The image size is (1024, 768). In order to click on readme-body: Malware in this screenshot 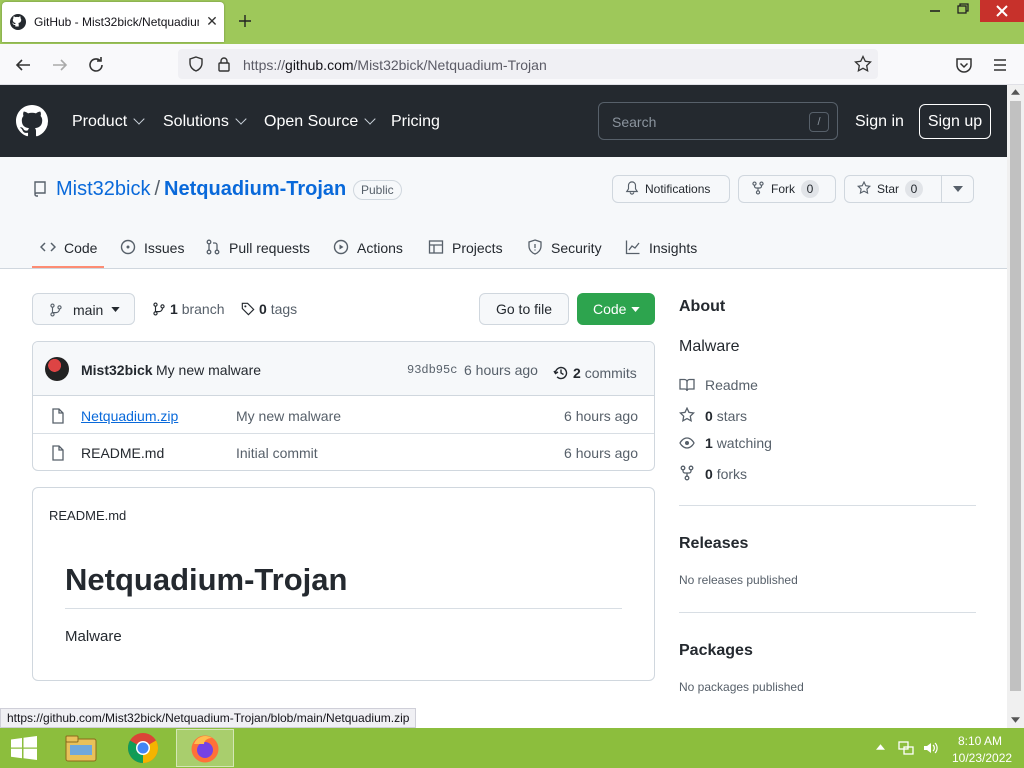, I will do `click(93, 636)`.